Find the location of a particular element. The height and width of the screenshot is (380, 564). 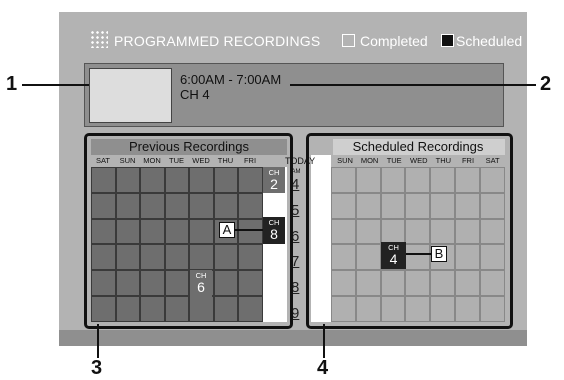

callout-2: 2 is located at coordinates (546, 84).